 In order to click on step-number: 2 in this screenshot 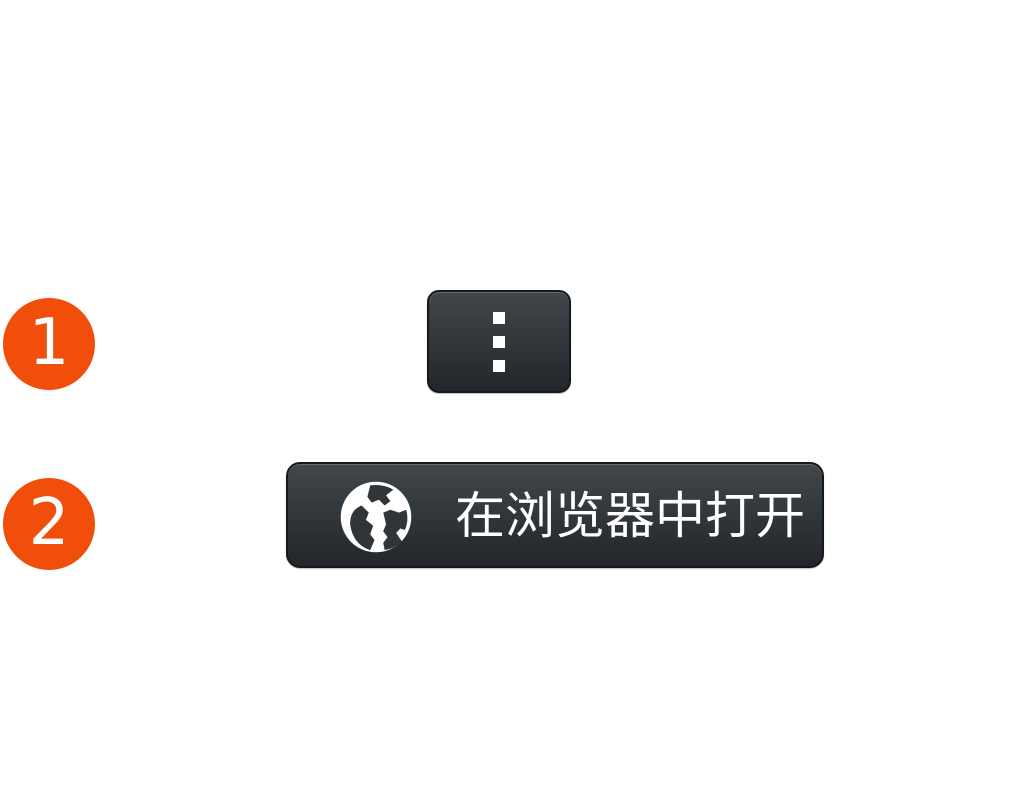, I will do `click(49, 523)`.